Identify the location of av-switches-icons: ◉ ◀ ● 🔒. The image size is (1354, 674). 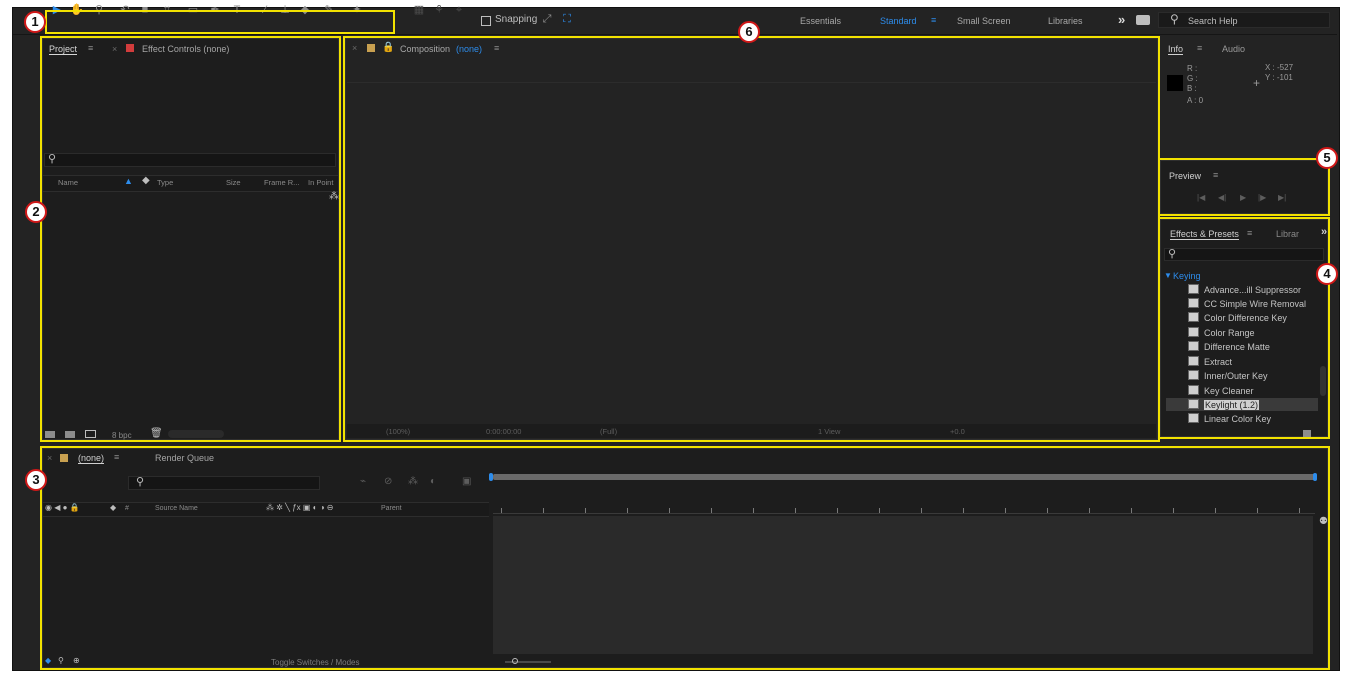
(62, 507).